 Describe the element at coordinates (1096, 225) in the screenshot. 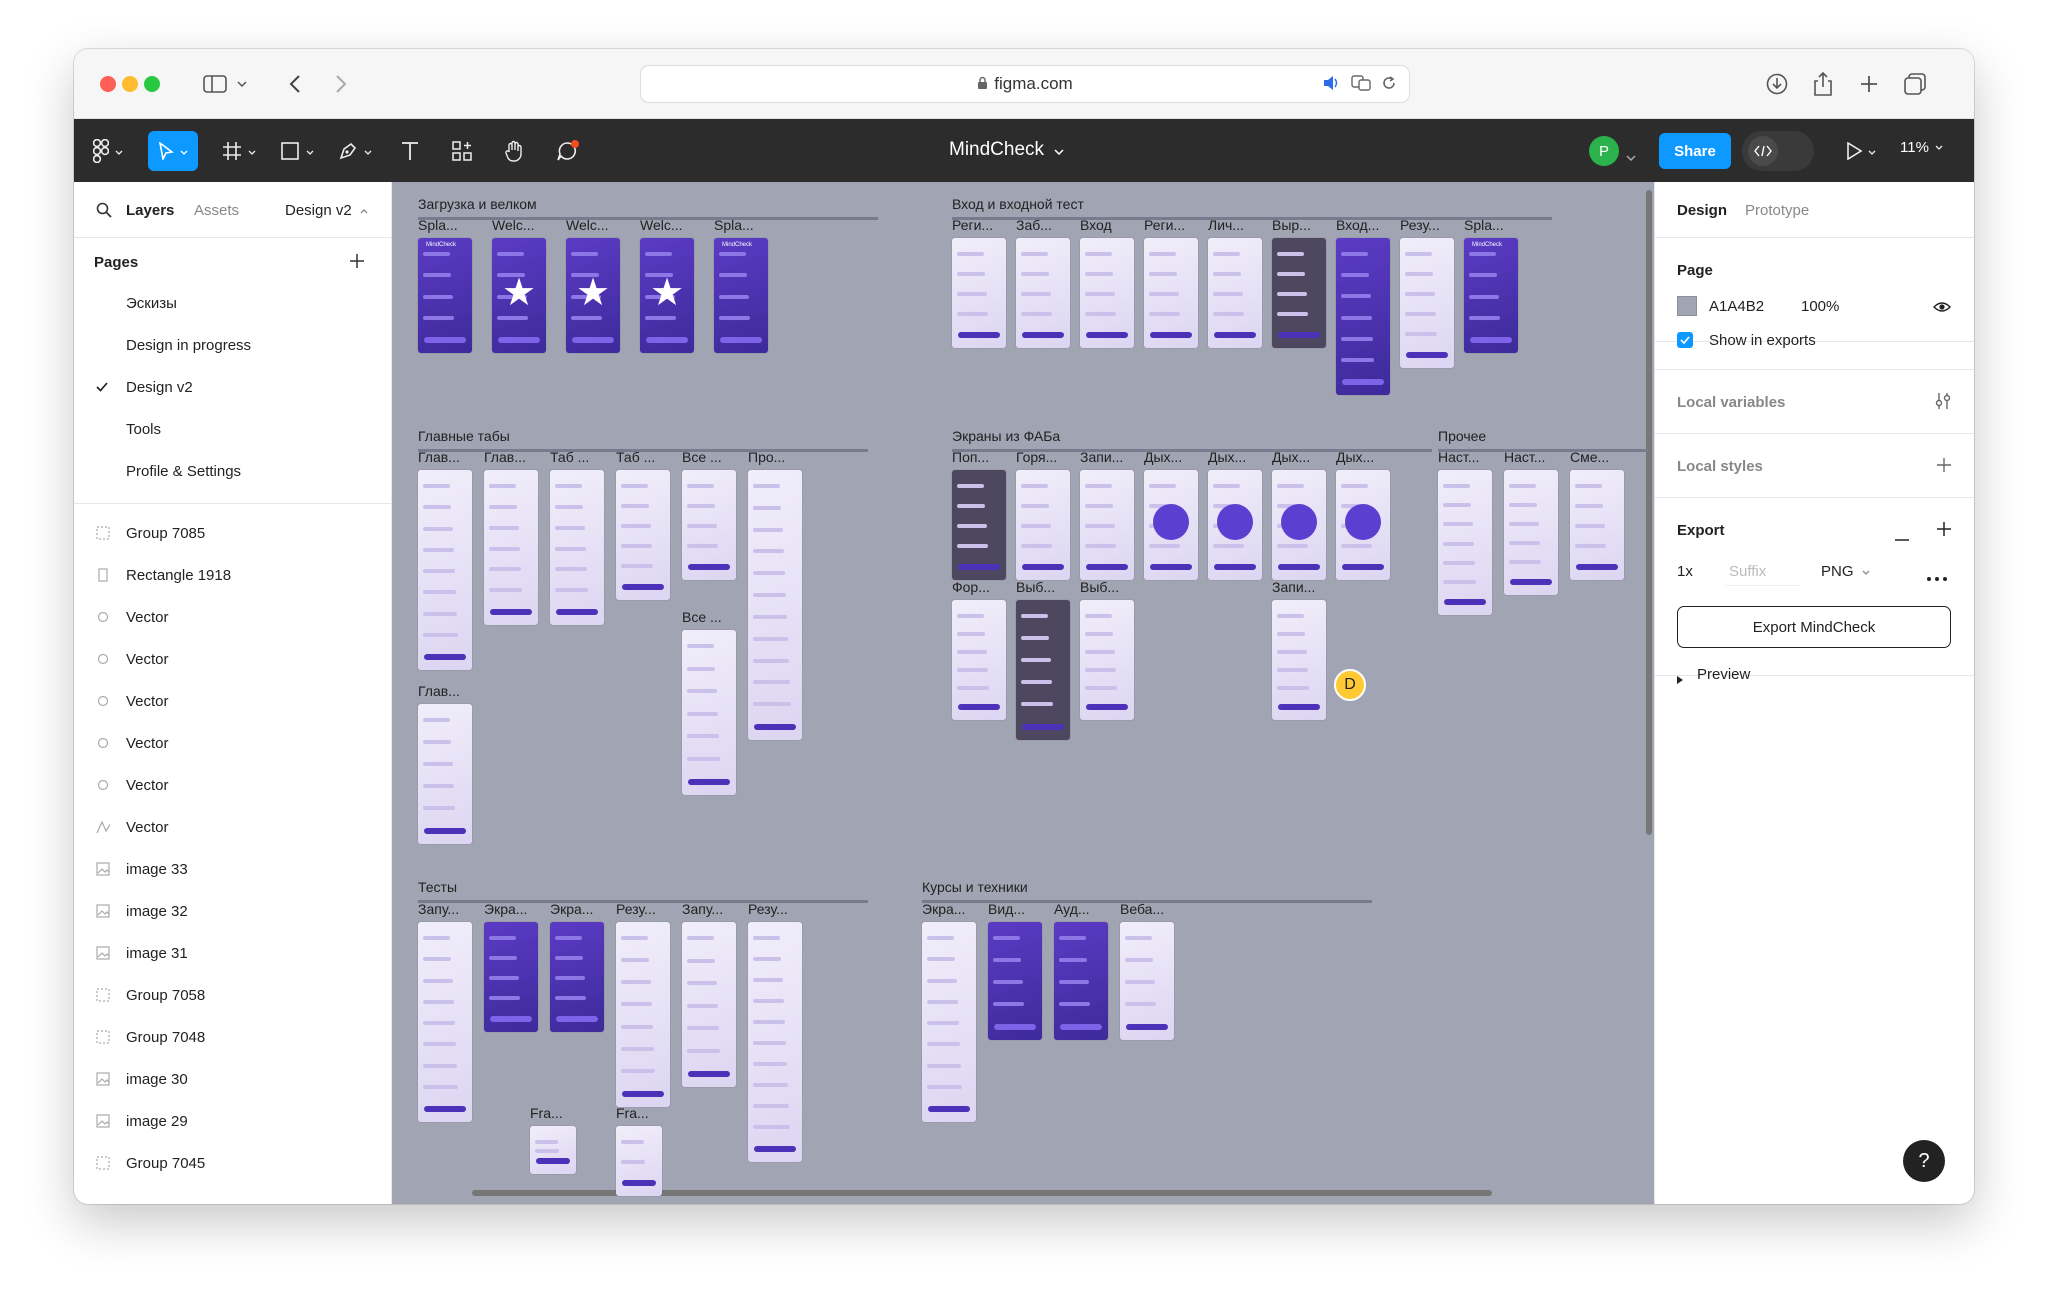

I see `frame-label: Вход` at that location.